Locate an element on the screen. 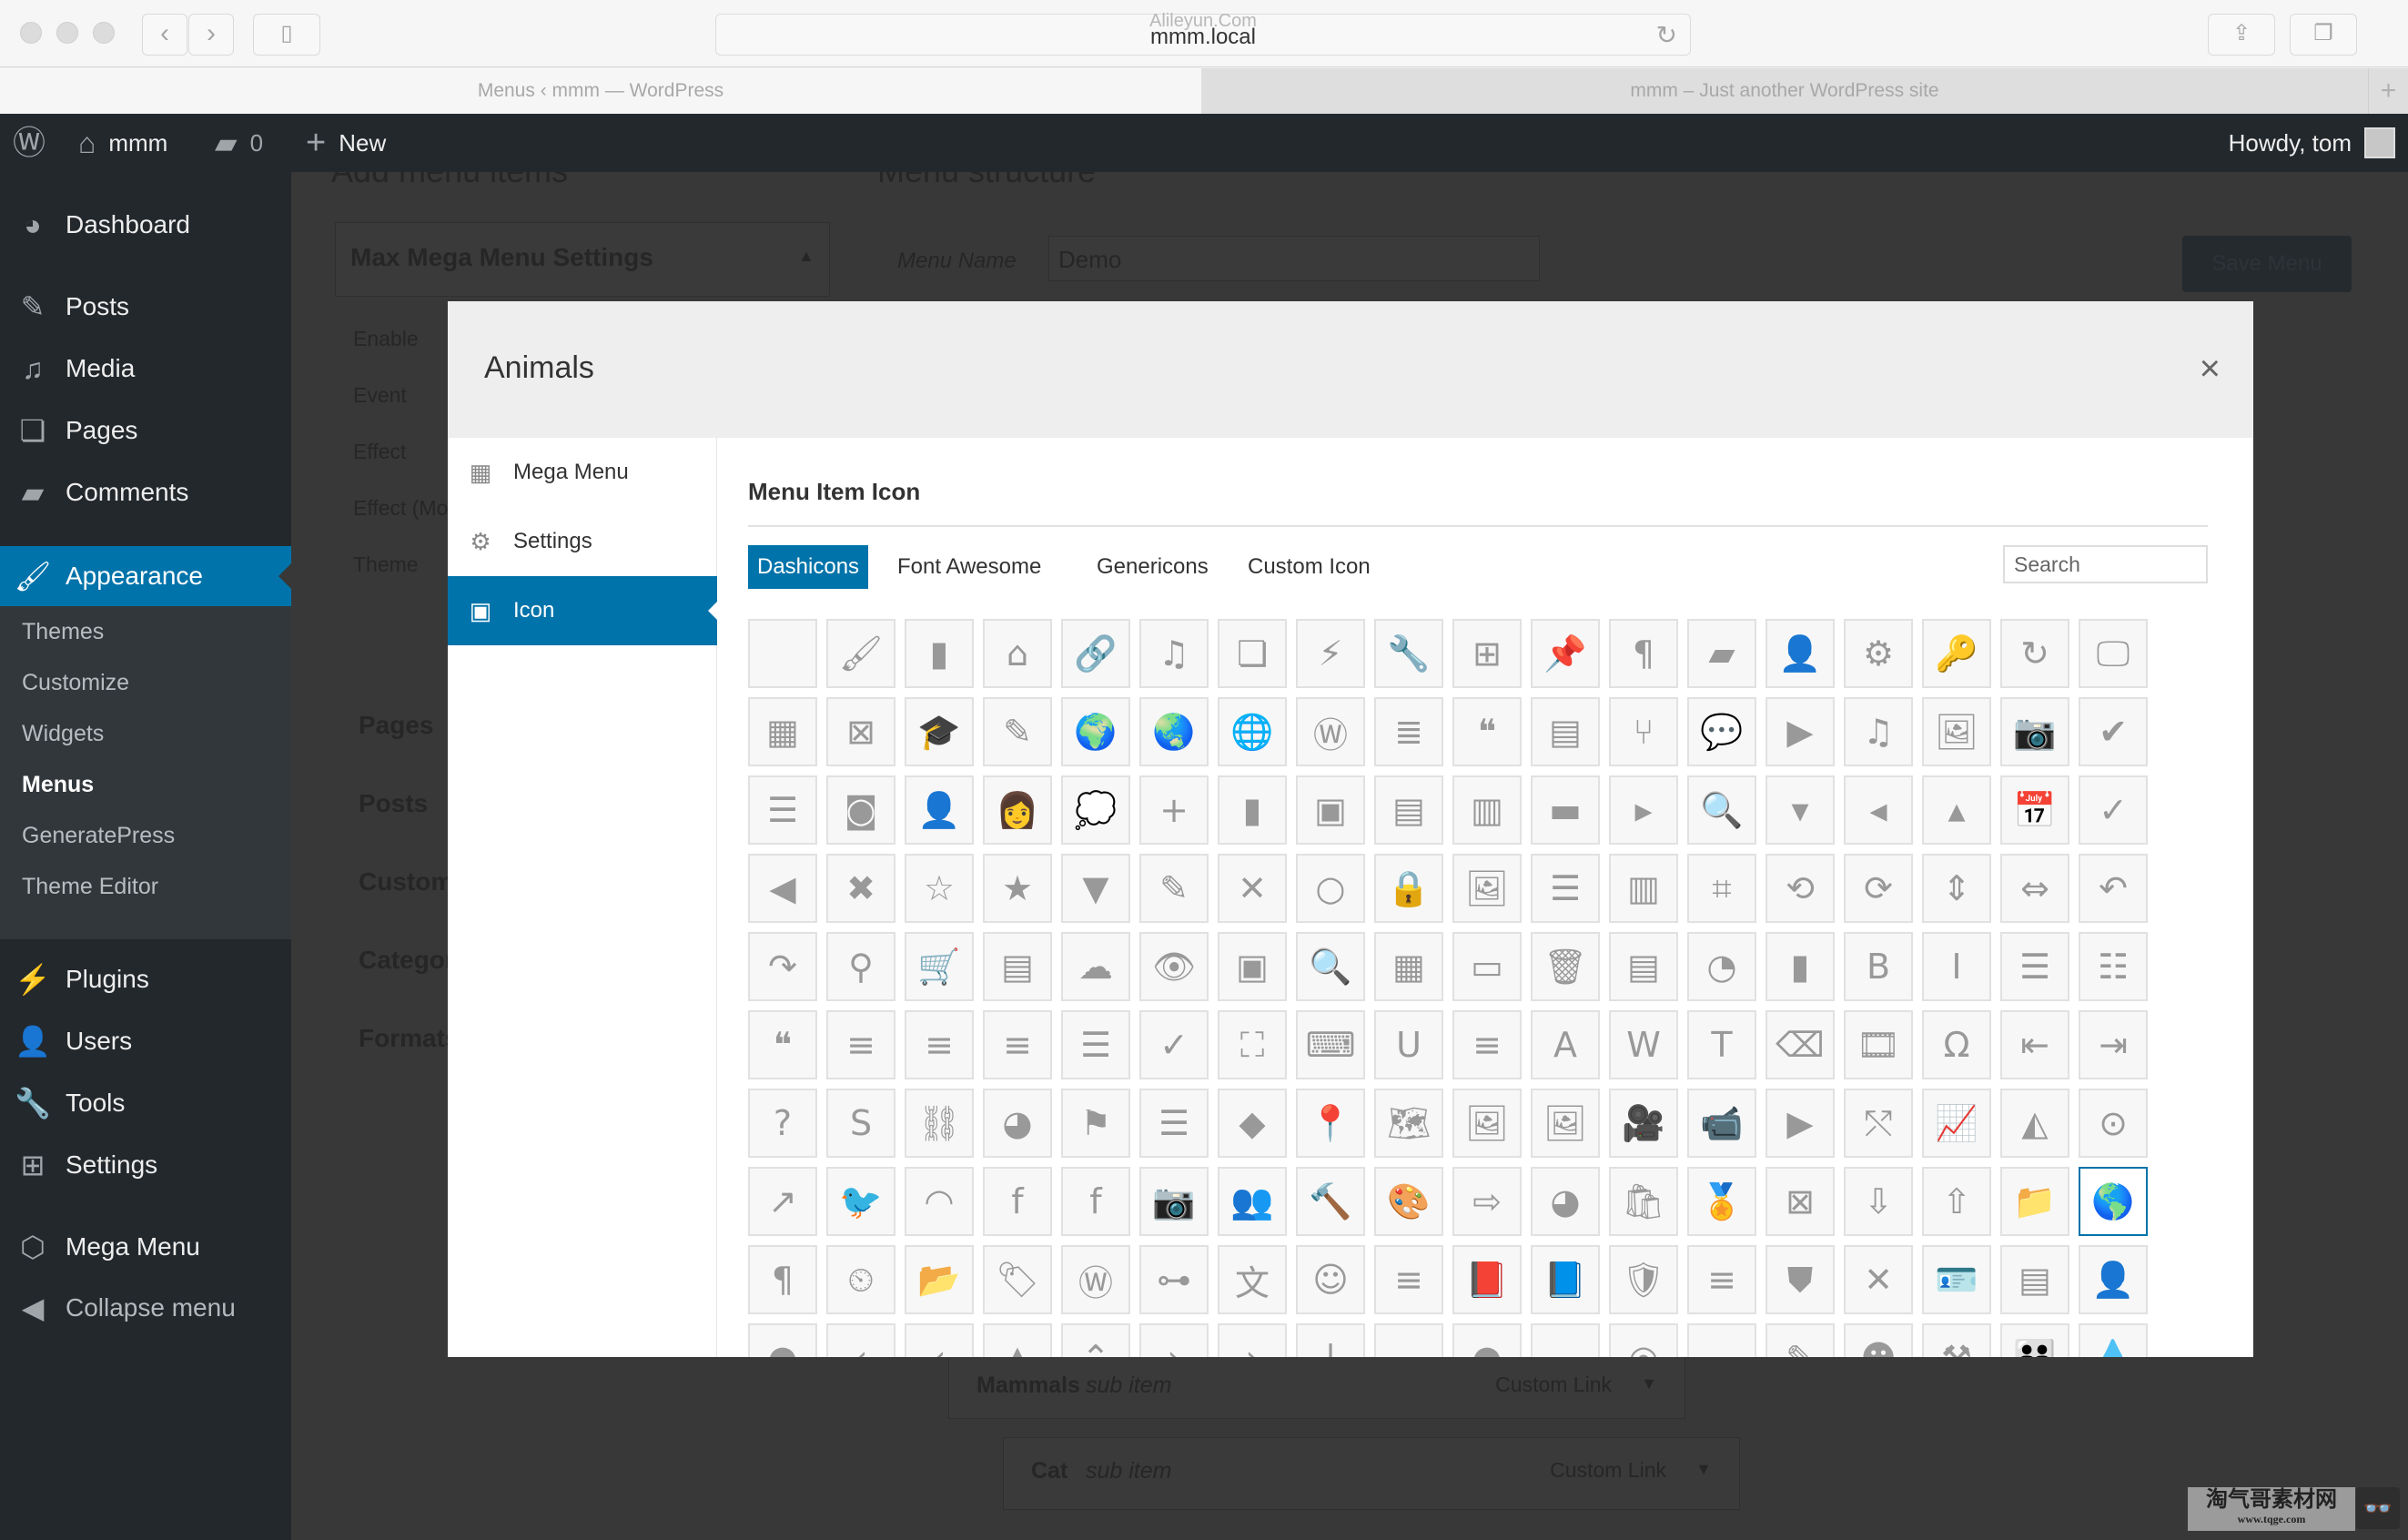 The width and height of the screenshot is (2408, 1540). icon-option: S is located at coordinates (860, 1123).